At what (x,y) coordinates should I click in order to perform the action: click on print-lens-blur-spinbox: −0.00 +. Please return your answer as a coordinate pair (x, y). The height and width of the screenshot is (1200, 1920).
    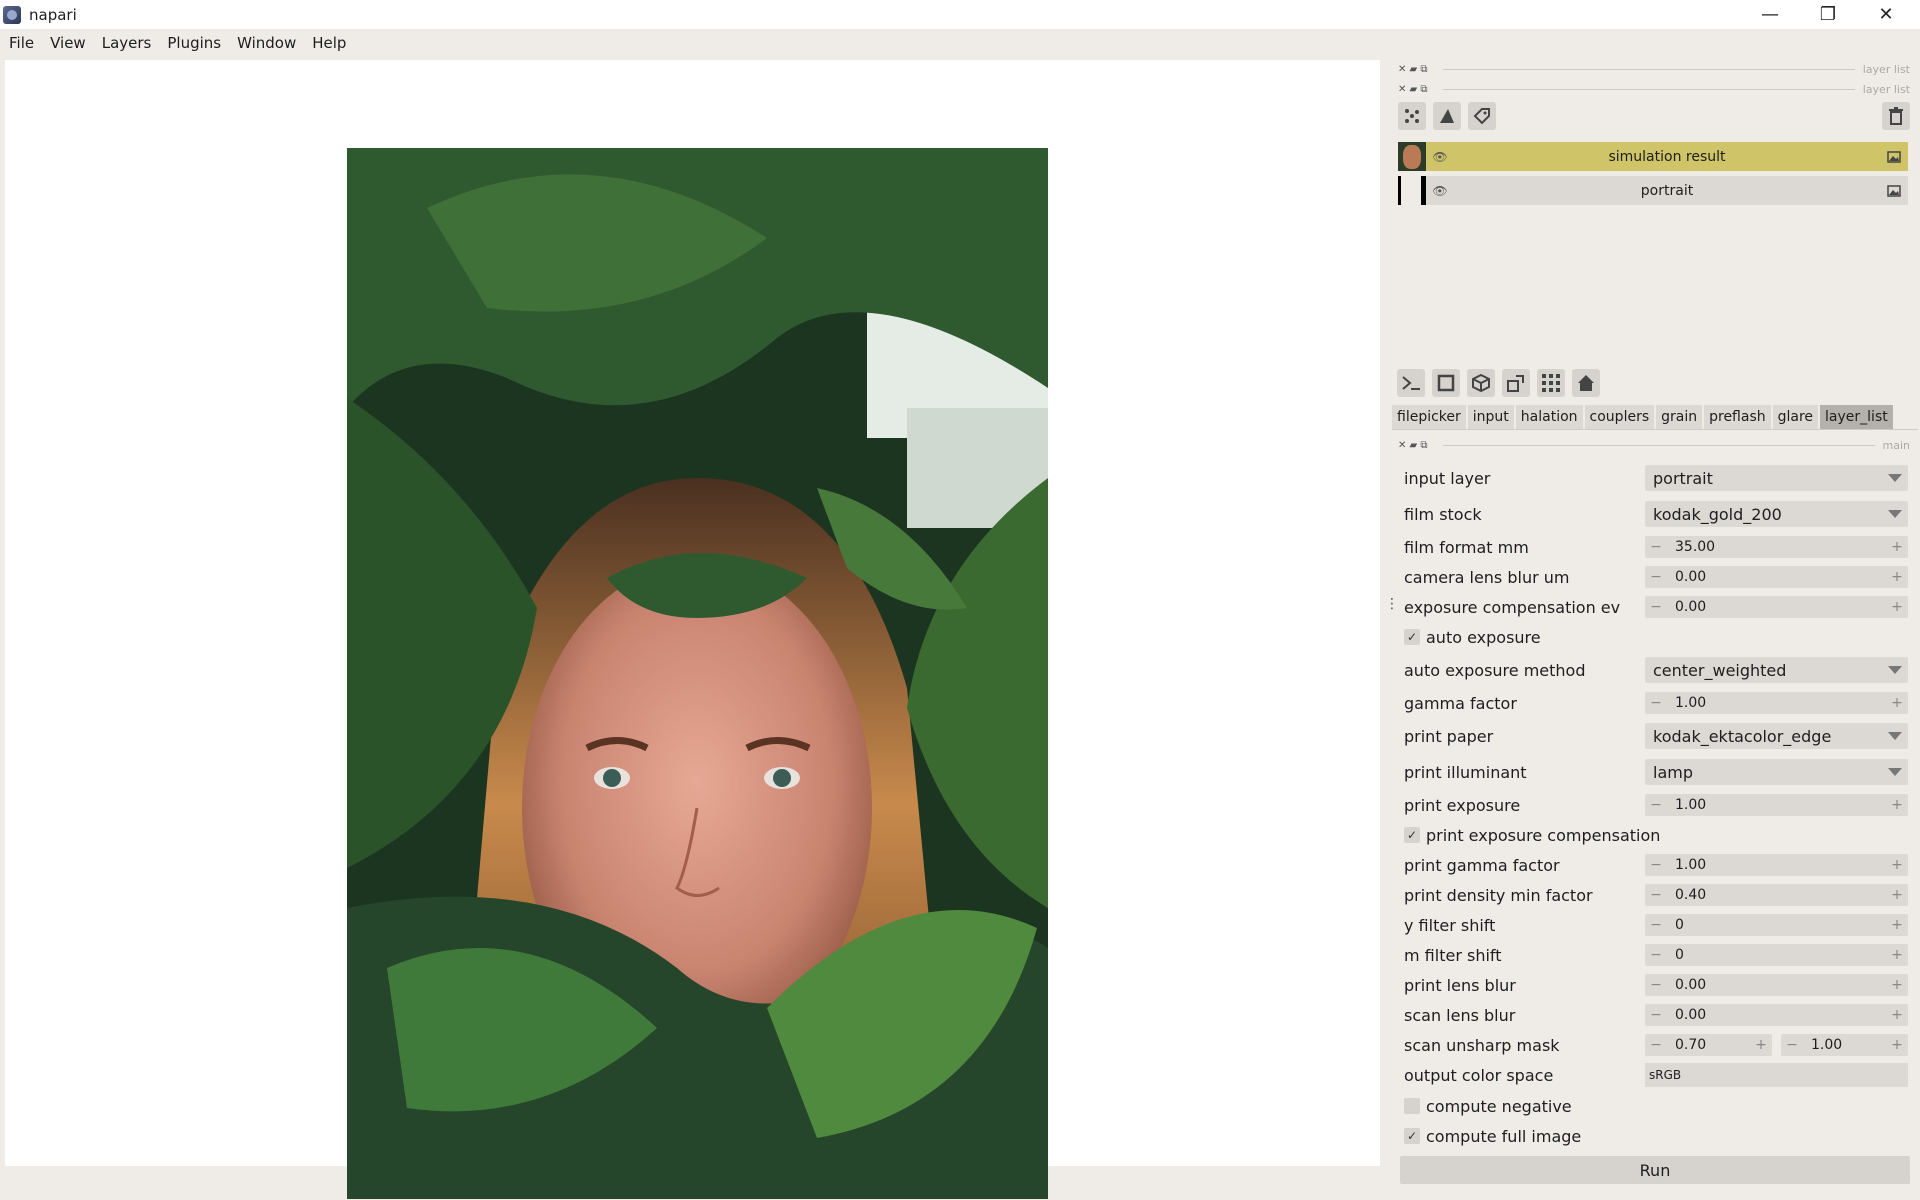
    Looking at the image, I should click on (1776, 985).